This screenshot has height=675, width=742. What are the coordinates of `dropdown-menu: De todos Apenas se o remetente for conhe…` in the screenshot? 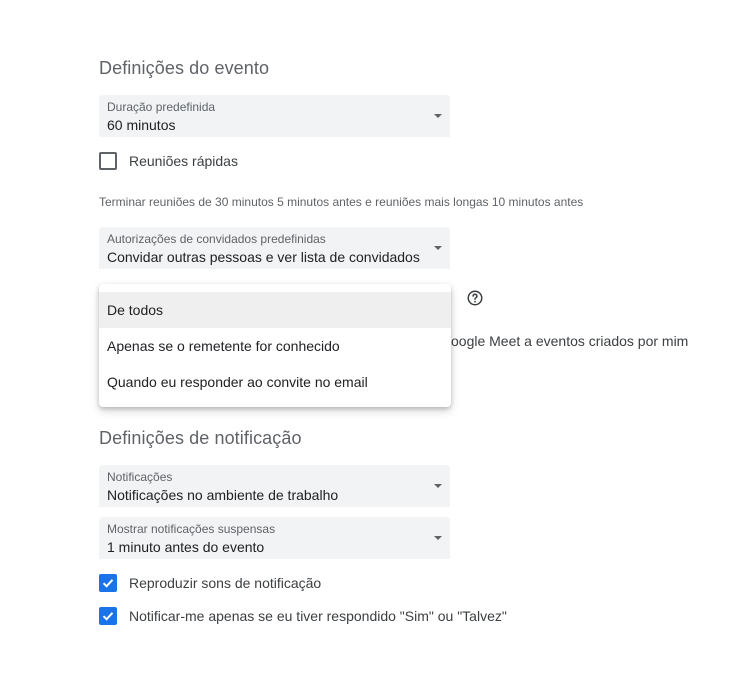 It's located at (275, 345).